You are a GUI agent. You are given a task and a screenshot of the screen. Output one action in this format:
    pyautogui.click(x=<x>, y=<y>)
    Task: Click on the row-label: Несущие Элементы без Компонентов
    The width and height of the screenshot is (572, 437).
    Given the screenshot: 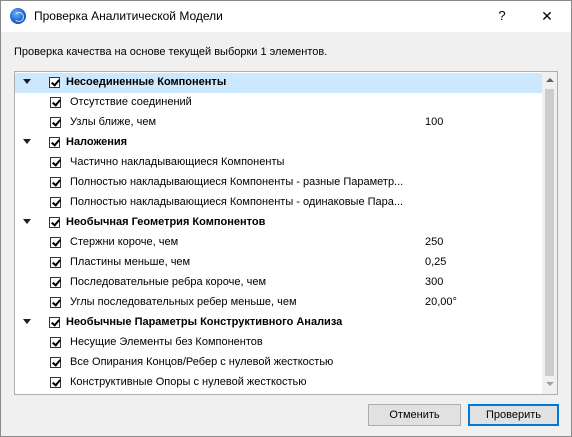 What is the action you would take?
    pyautogui.click(x=166, y=342)
    